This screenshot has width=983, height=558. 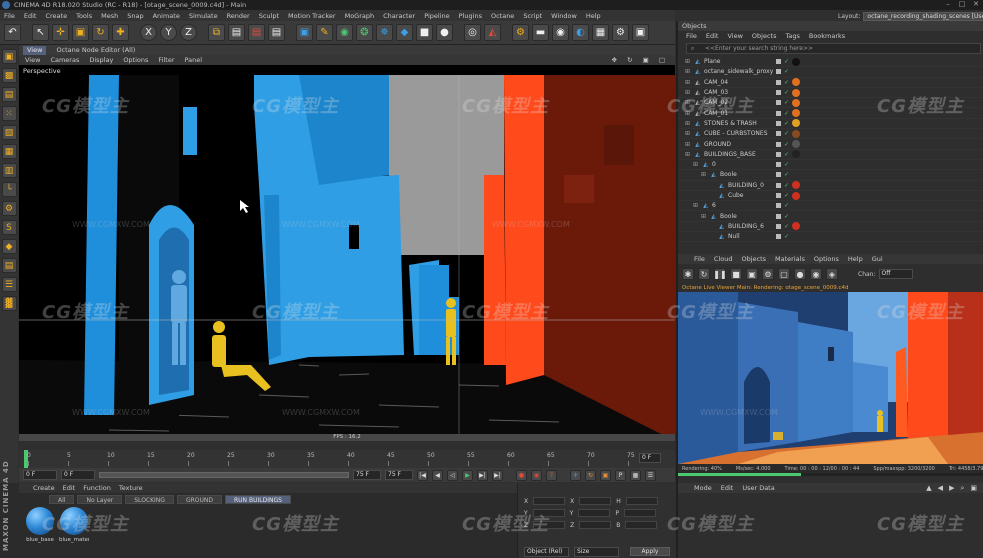 What do you see at coordinates (800, 274) in the screenshot?
I see `octane-sphere-icon: ●` at bounding box center [800, 274].